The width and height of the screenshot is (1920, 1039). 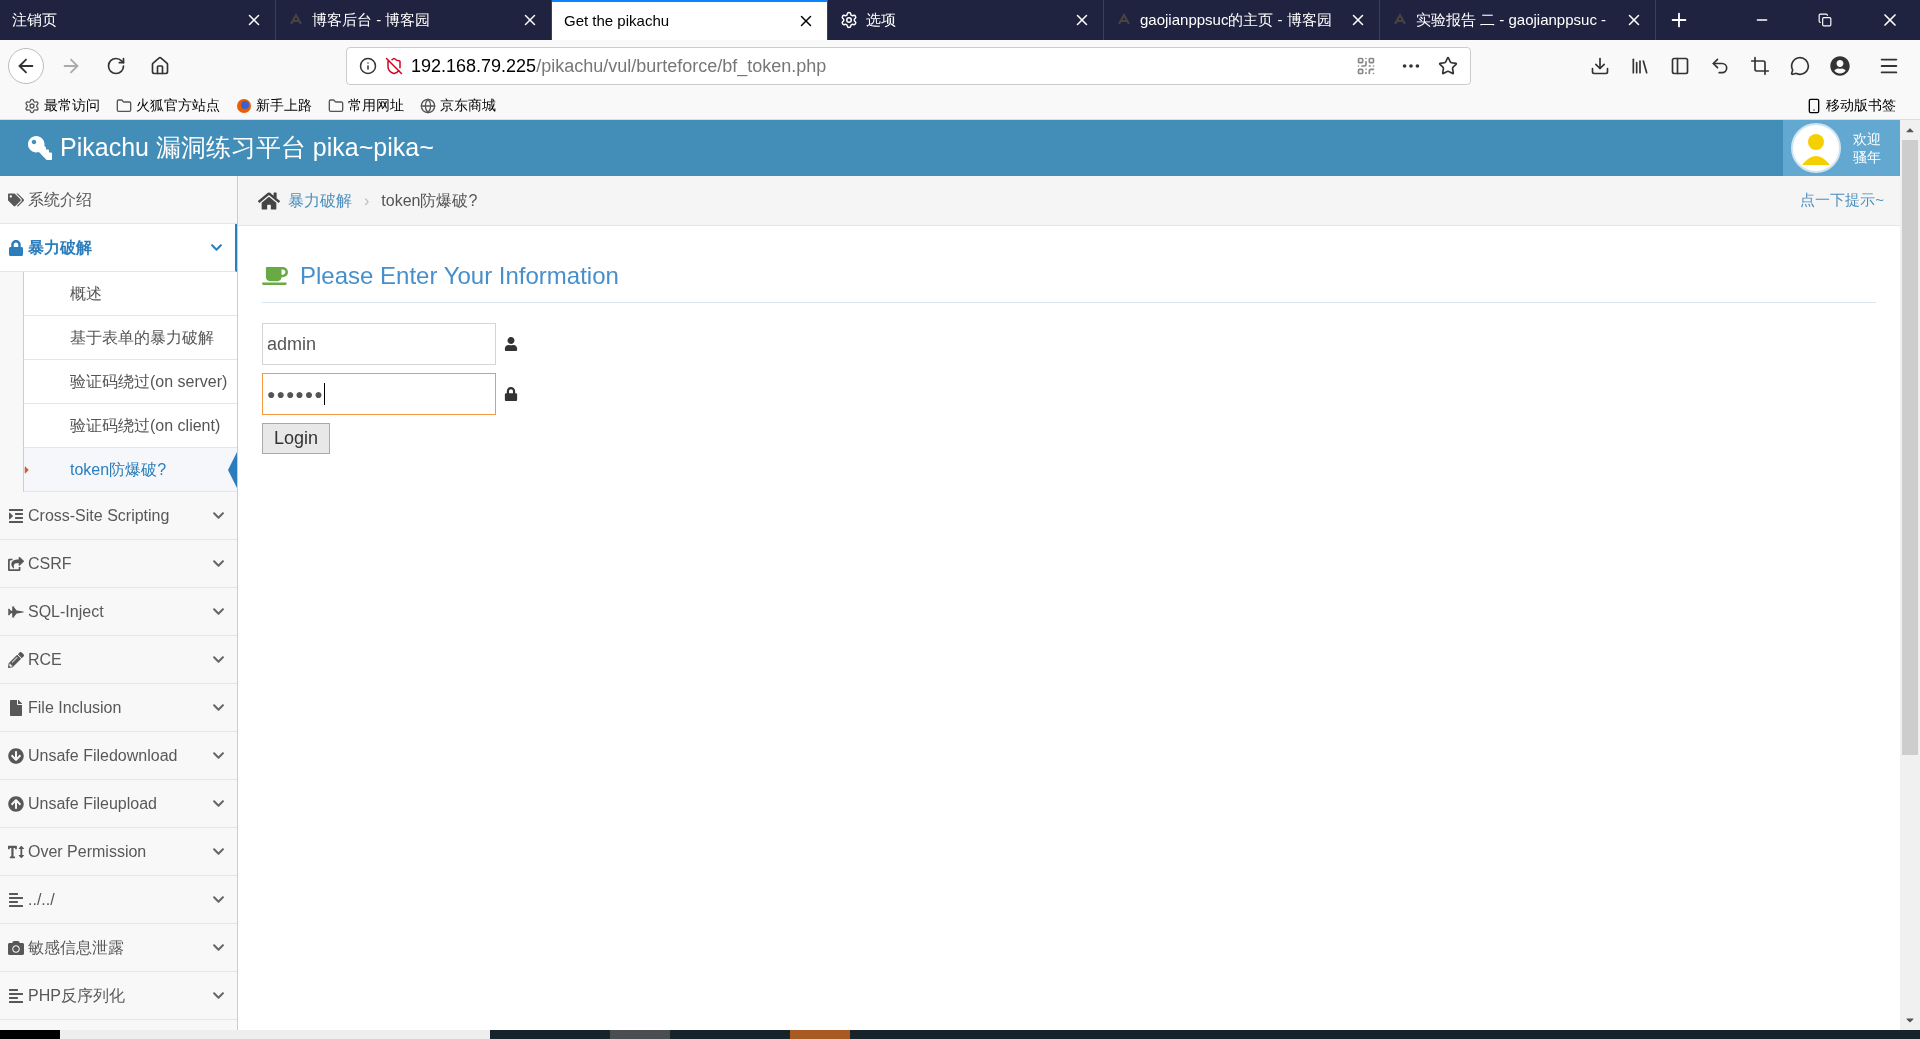 I want to click on share-icon, so click(x=16, y=563).